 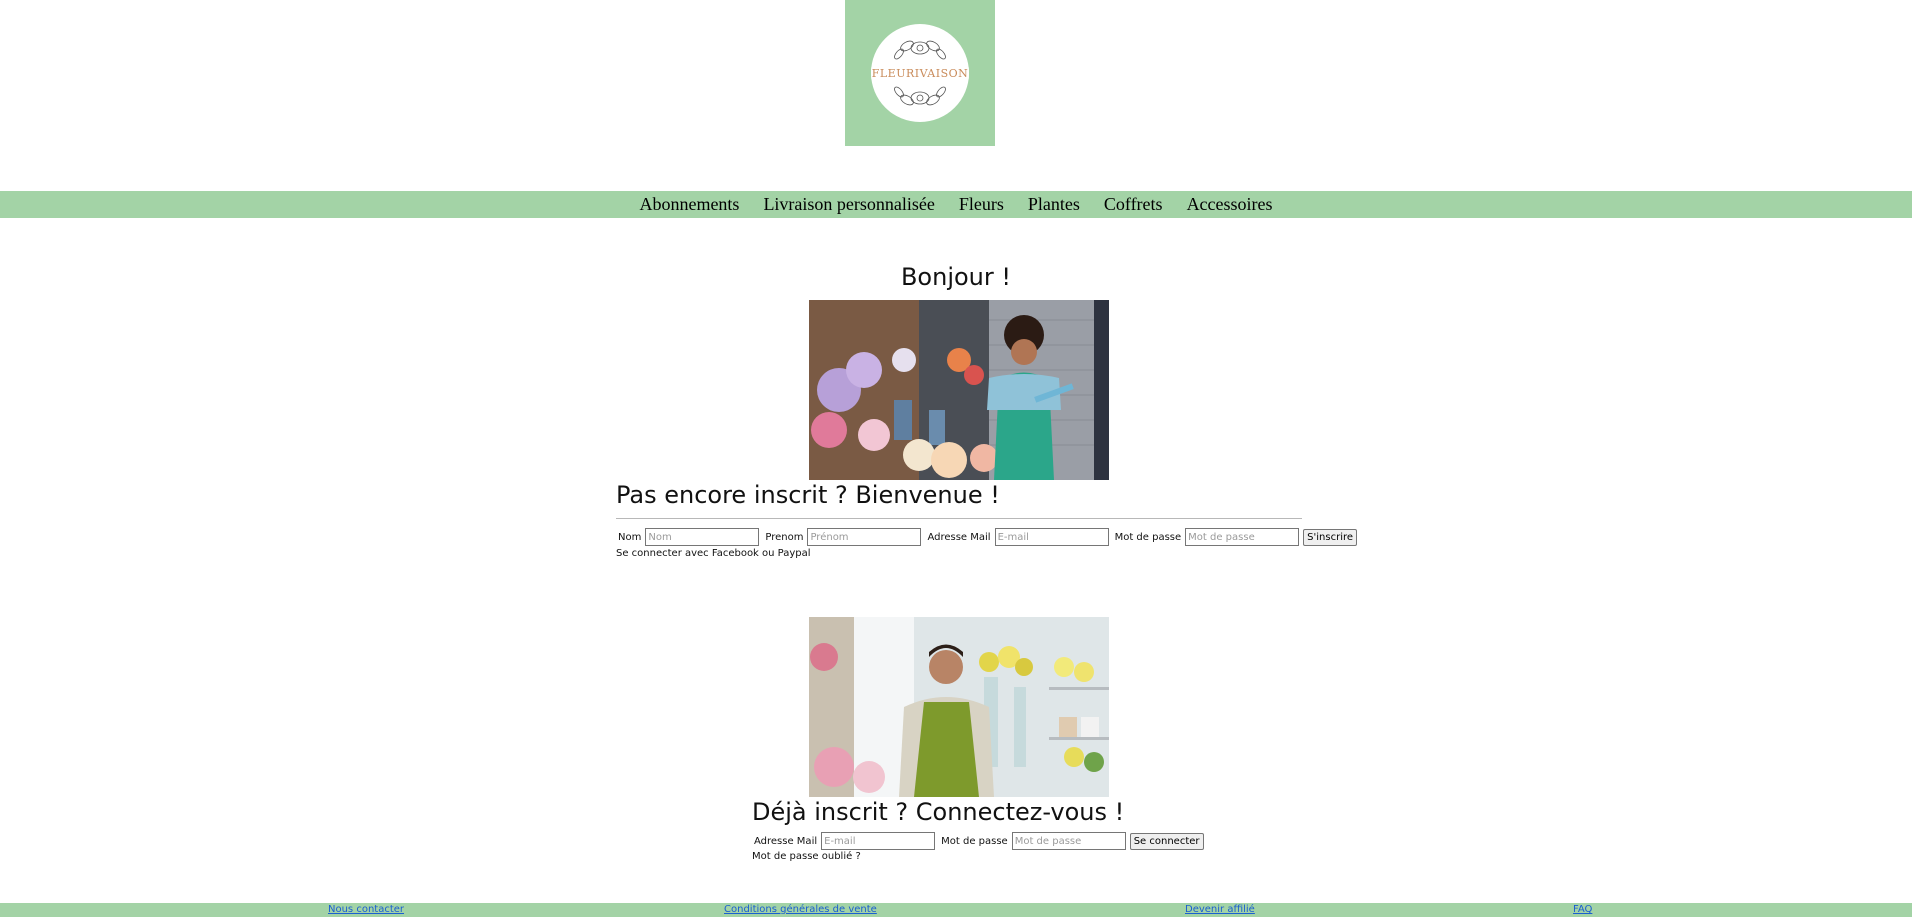 I want to click on login-password-input, so click(x=1068, y=841).